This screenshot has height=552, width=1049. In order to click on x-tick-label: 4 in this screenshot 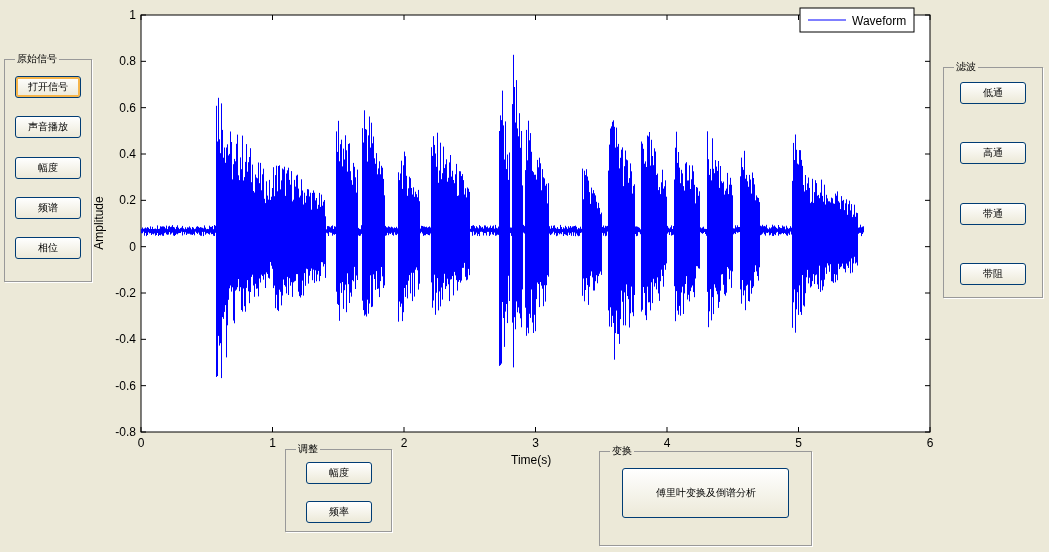, I will do `click(667, 442)`.